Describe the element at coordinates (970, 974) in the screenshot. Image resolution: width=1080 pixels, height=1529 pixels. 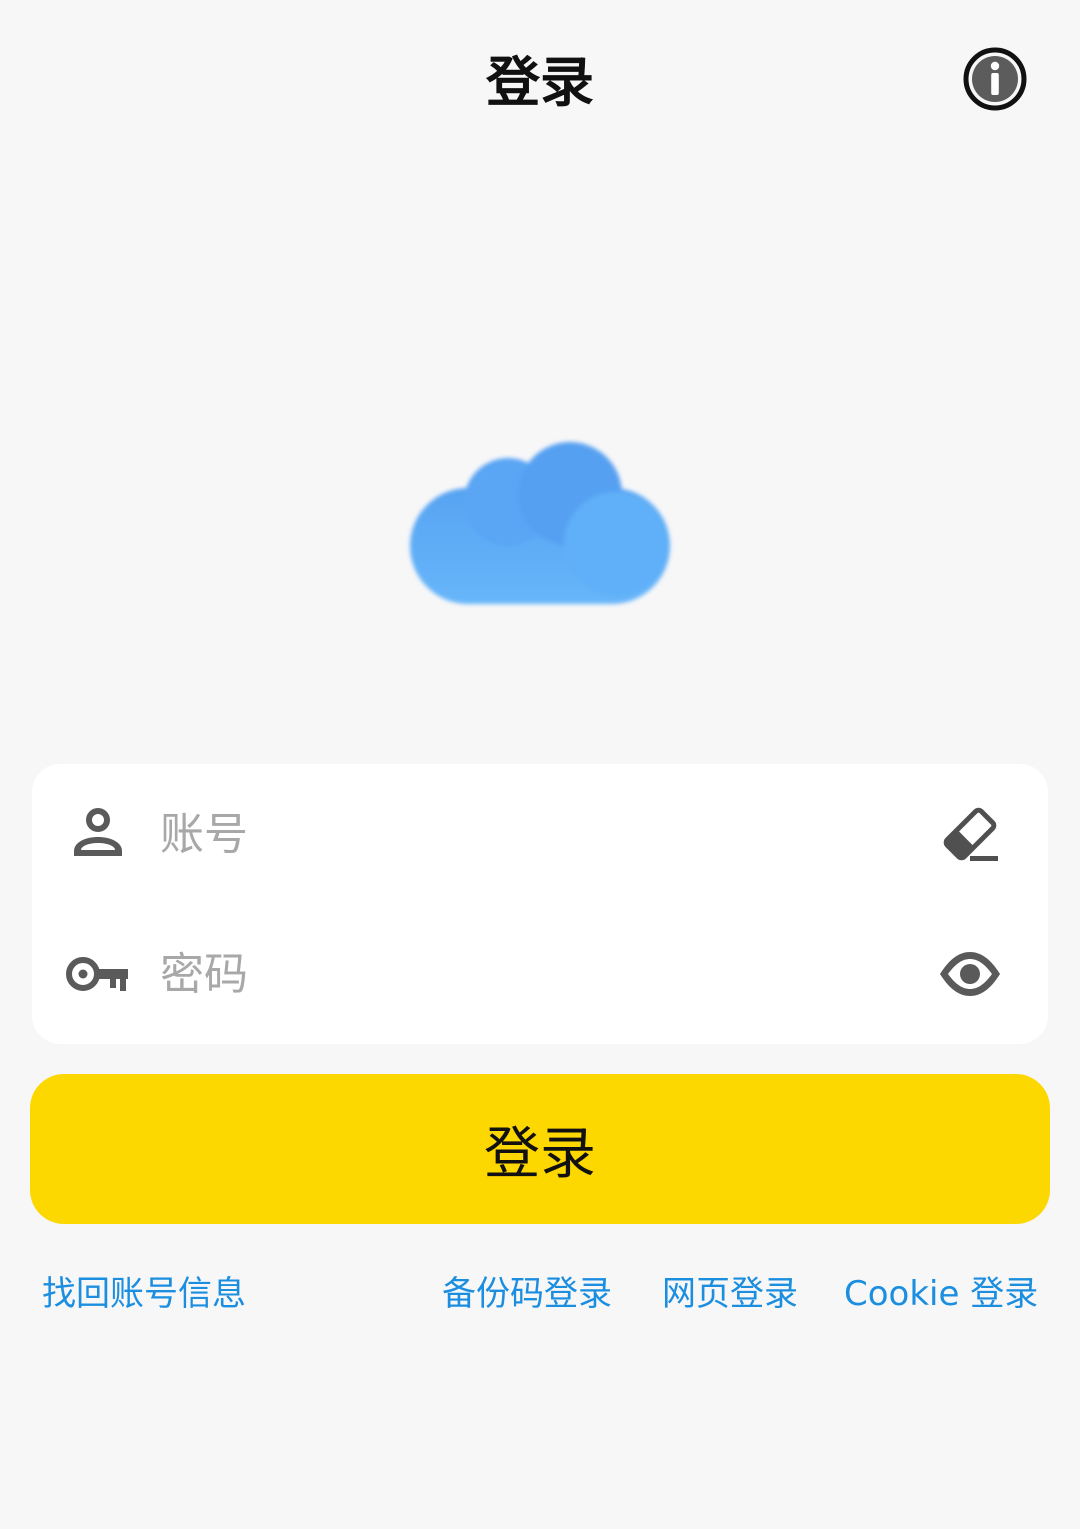
I see `eye-icon` at that location.